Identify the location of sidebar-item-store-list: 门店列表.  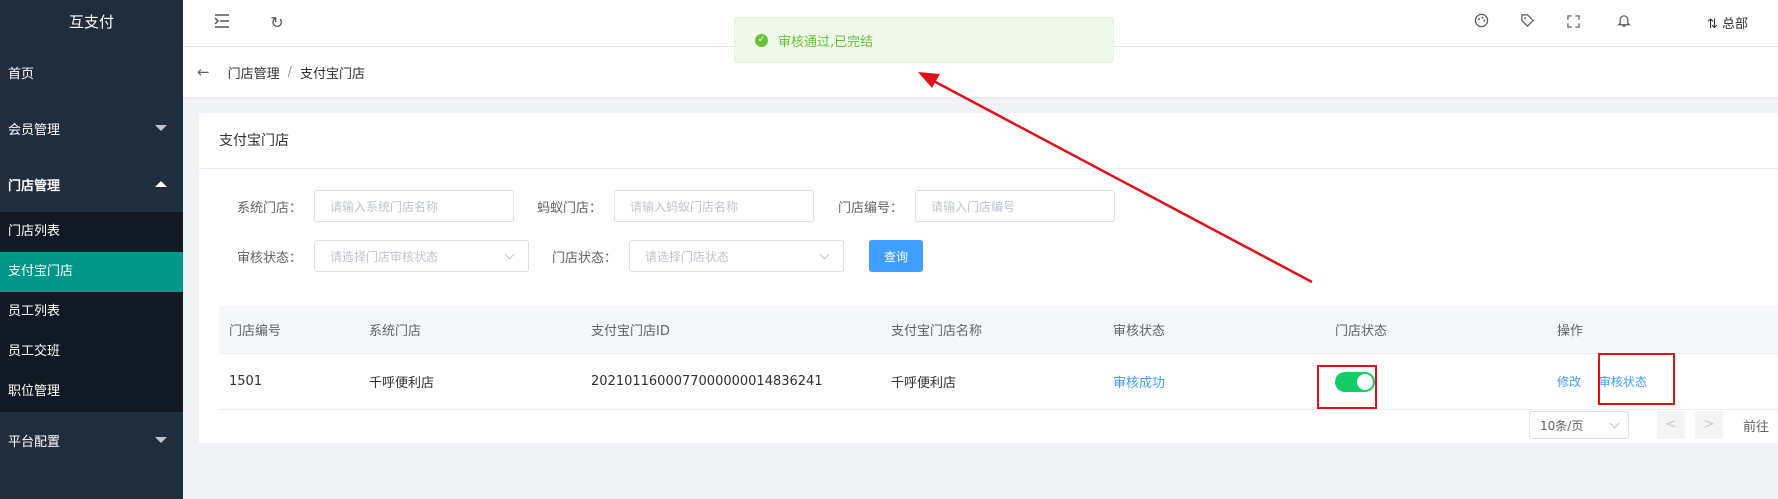
(91, 232).